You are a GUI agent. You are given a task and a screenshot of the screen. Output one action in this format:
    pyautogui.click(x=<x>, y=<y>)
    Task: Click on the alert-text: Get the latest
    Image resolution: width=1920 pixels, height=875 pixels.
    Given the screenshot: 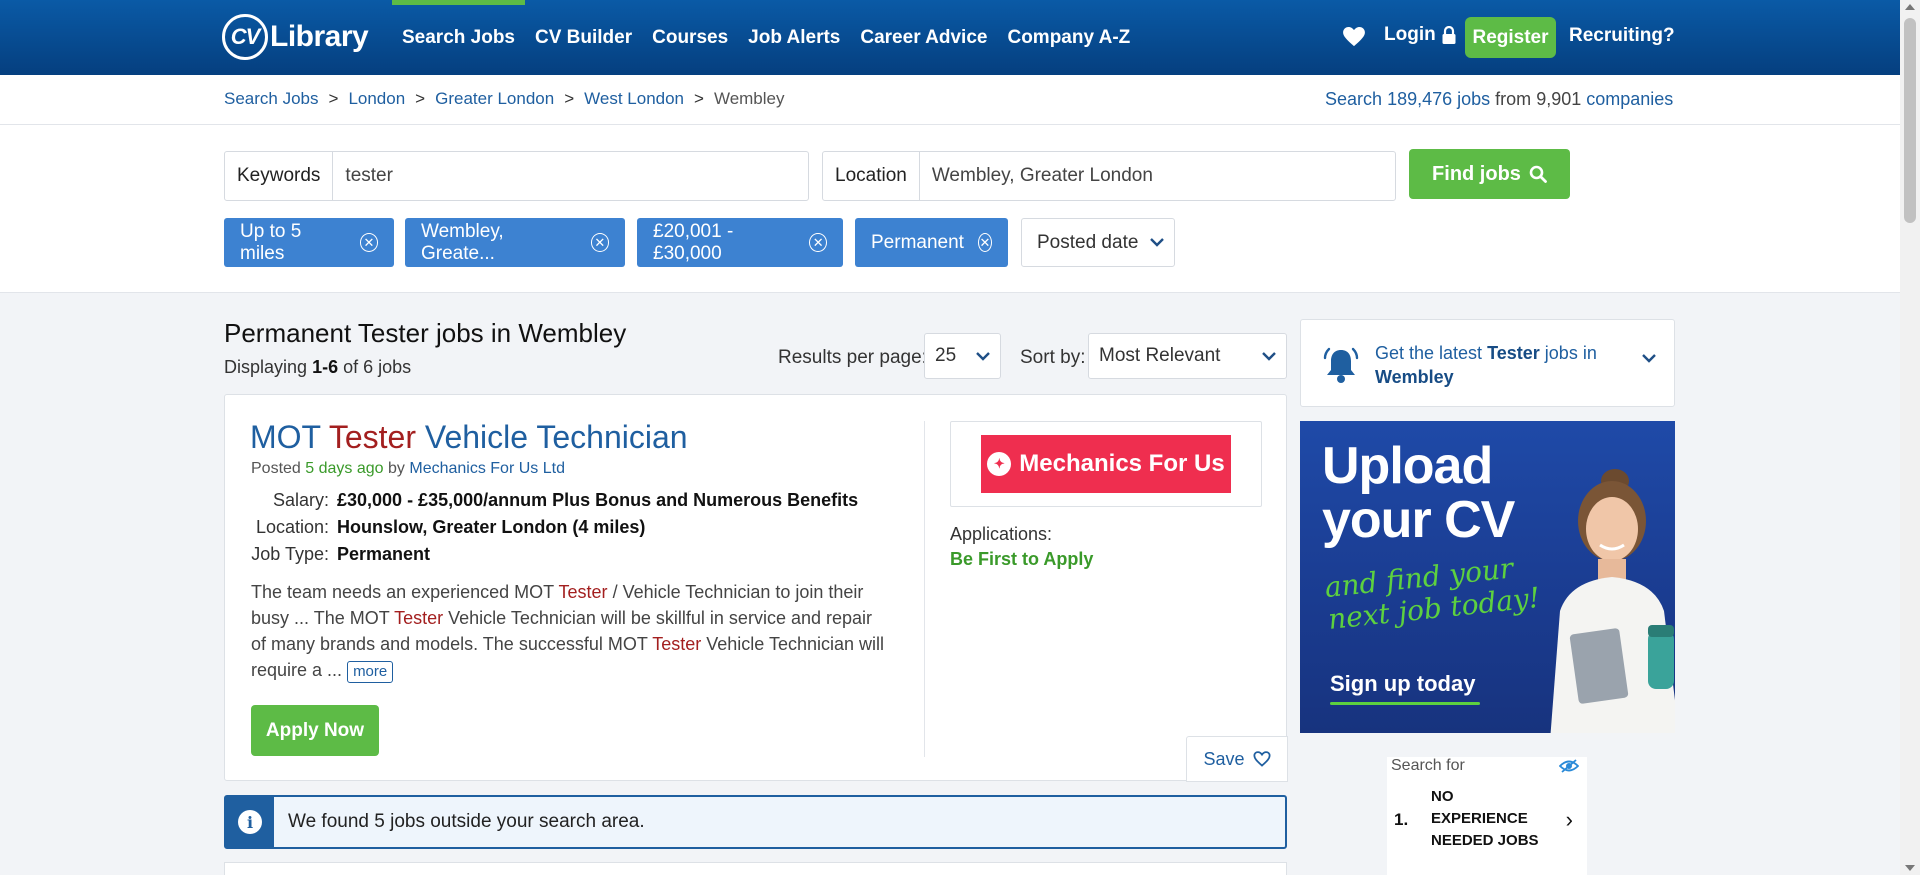 What is the action you would take?
    pyautogui.click(x=1429, y=353)
    